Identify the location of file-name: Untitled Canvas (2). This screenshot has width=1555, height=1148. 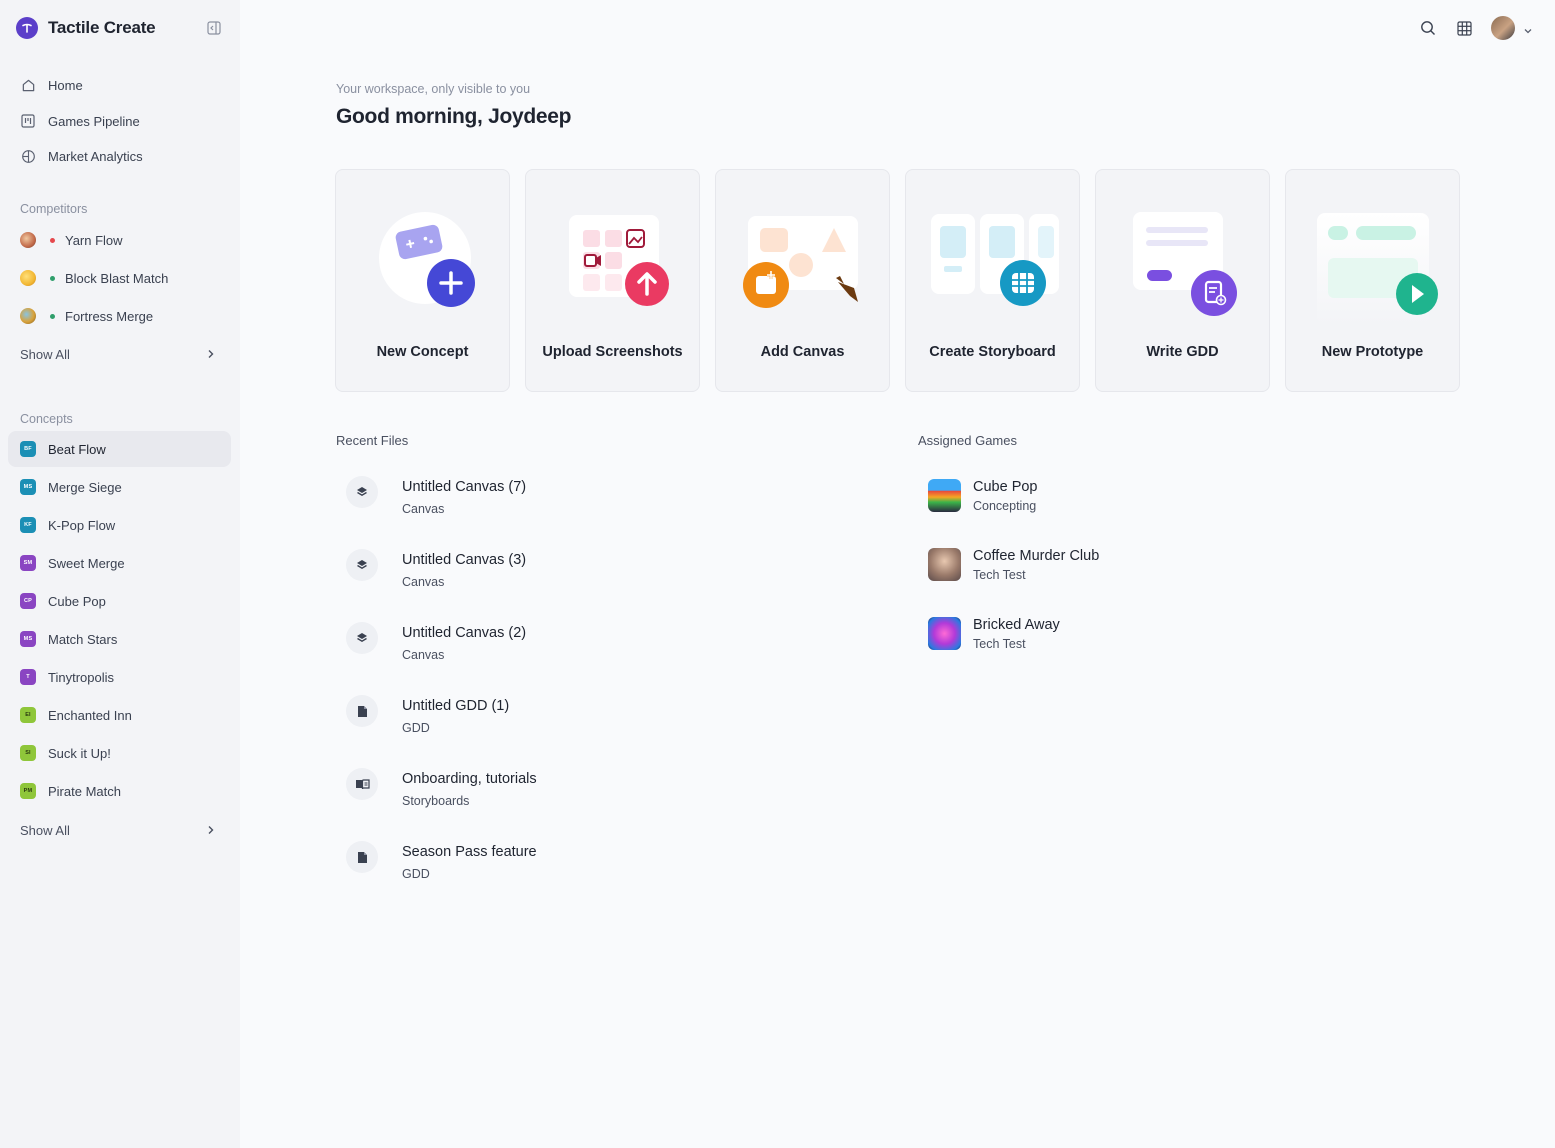
(464, 633).